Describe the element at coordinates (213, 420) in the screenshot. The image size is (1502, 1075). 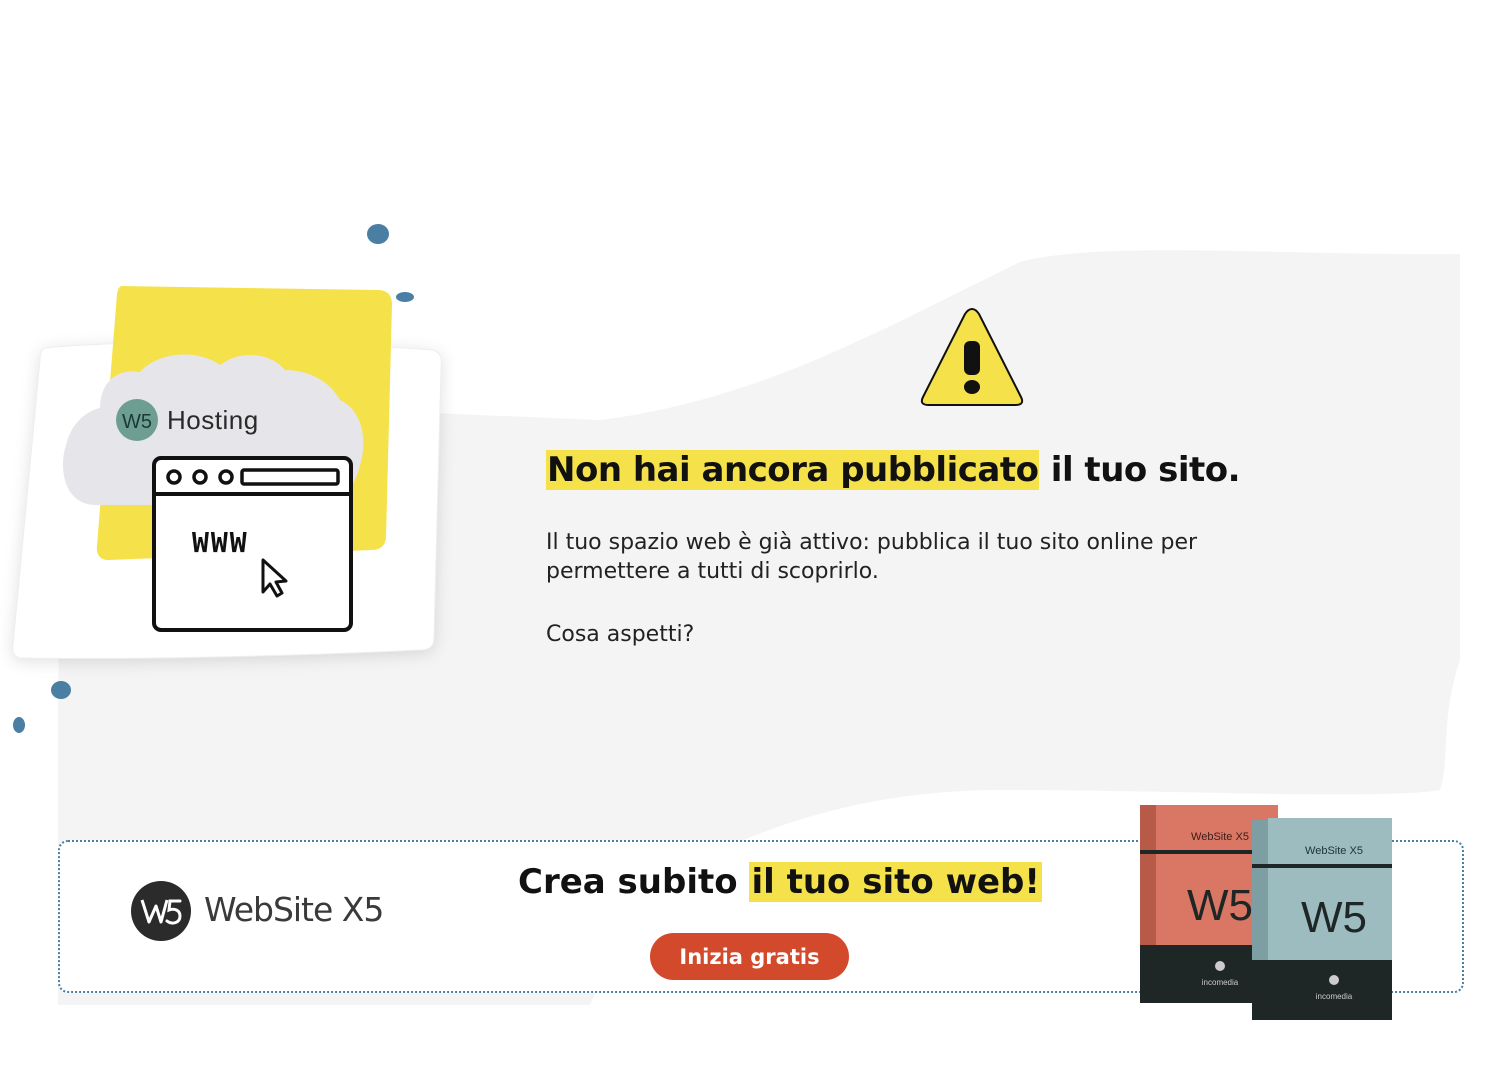
I see `hosting-label: Hosting` at that location.